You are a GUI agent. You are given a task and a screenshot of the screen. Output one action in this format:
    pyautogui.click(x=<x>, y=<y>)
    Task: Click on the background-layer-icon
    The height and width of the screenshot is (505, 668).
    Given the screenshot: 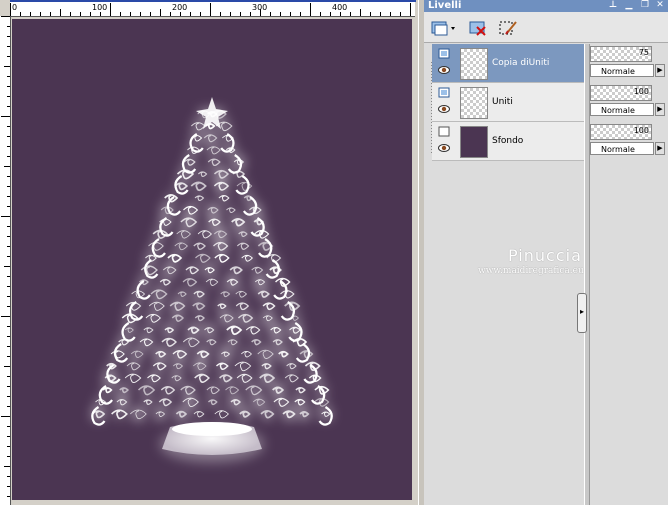 What is the action you would take?
    pyautogui.click(x=444, y=131)
    